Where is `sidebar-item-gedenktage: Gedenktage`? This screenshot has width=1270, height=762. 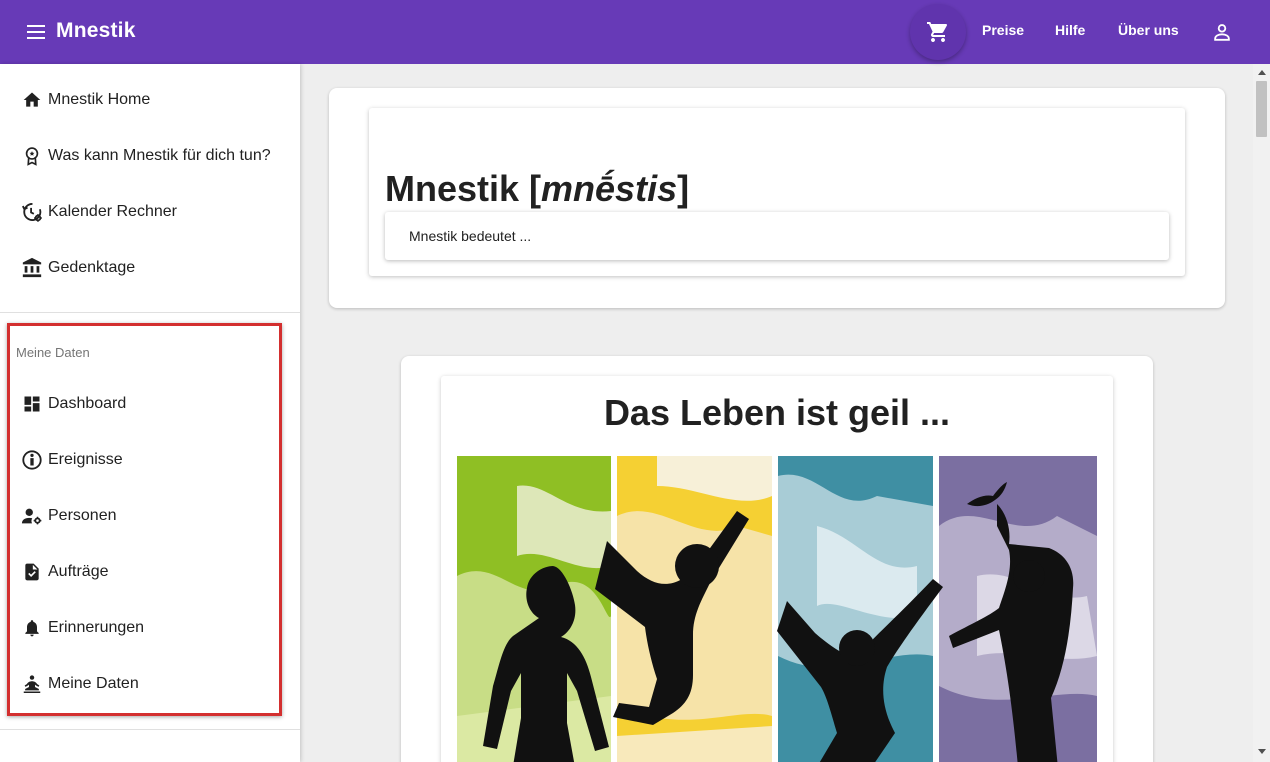 sidebar-item-gedenktage: Gedenktage is located at coordinates (150, 268).